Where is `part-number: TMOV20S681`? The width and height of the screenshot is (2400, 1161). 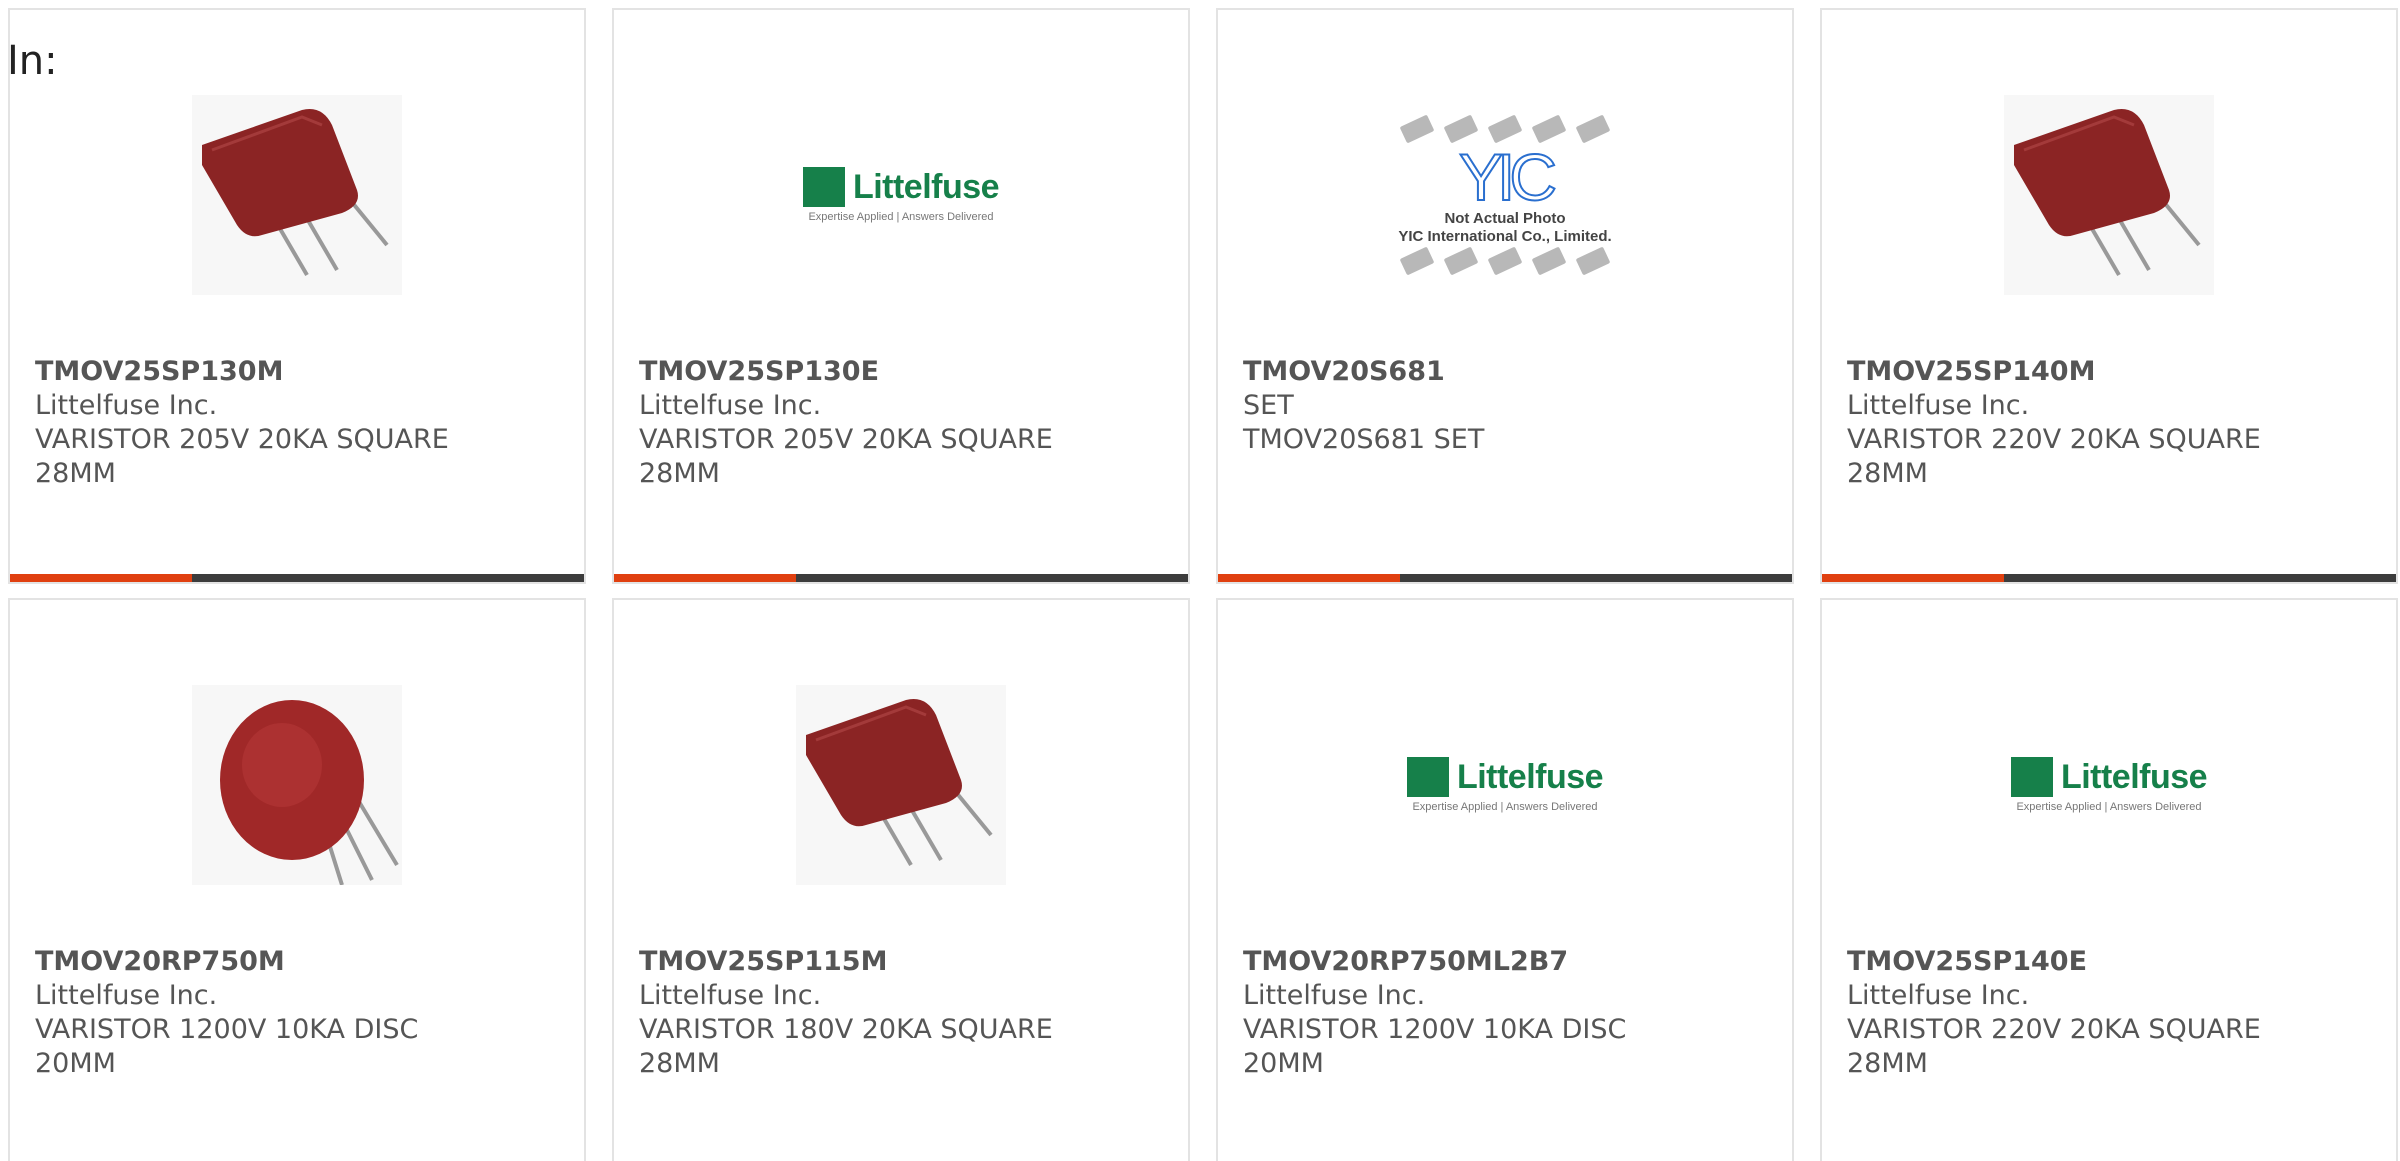
part-number: TMOV20S681 is located at coordinates (1507, 372).